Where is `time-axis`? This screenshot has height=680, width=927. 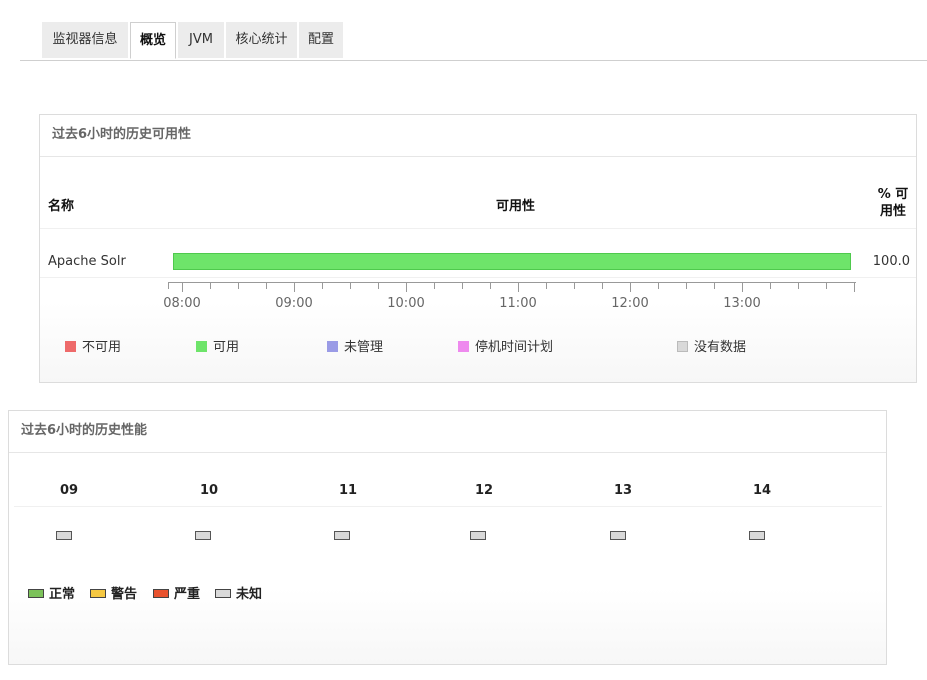 time-axis is located at coordinates (512, 288).